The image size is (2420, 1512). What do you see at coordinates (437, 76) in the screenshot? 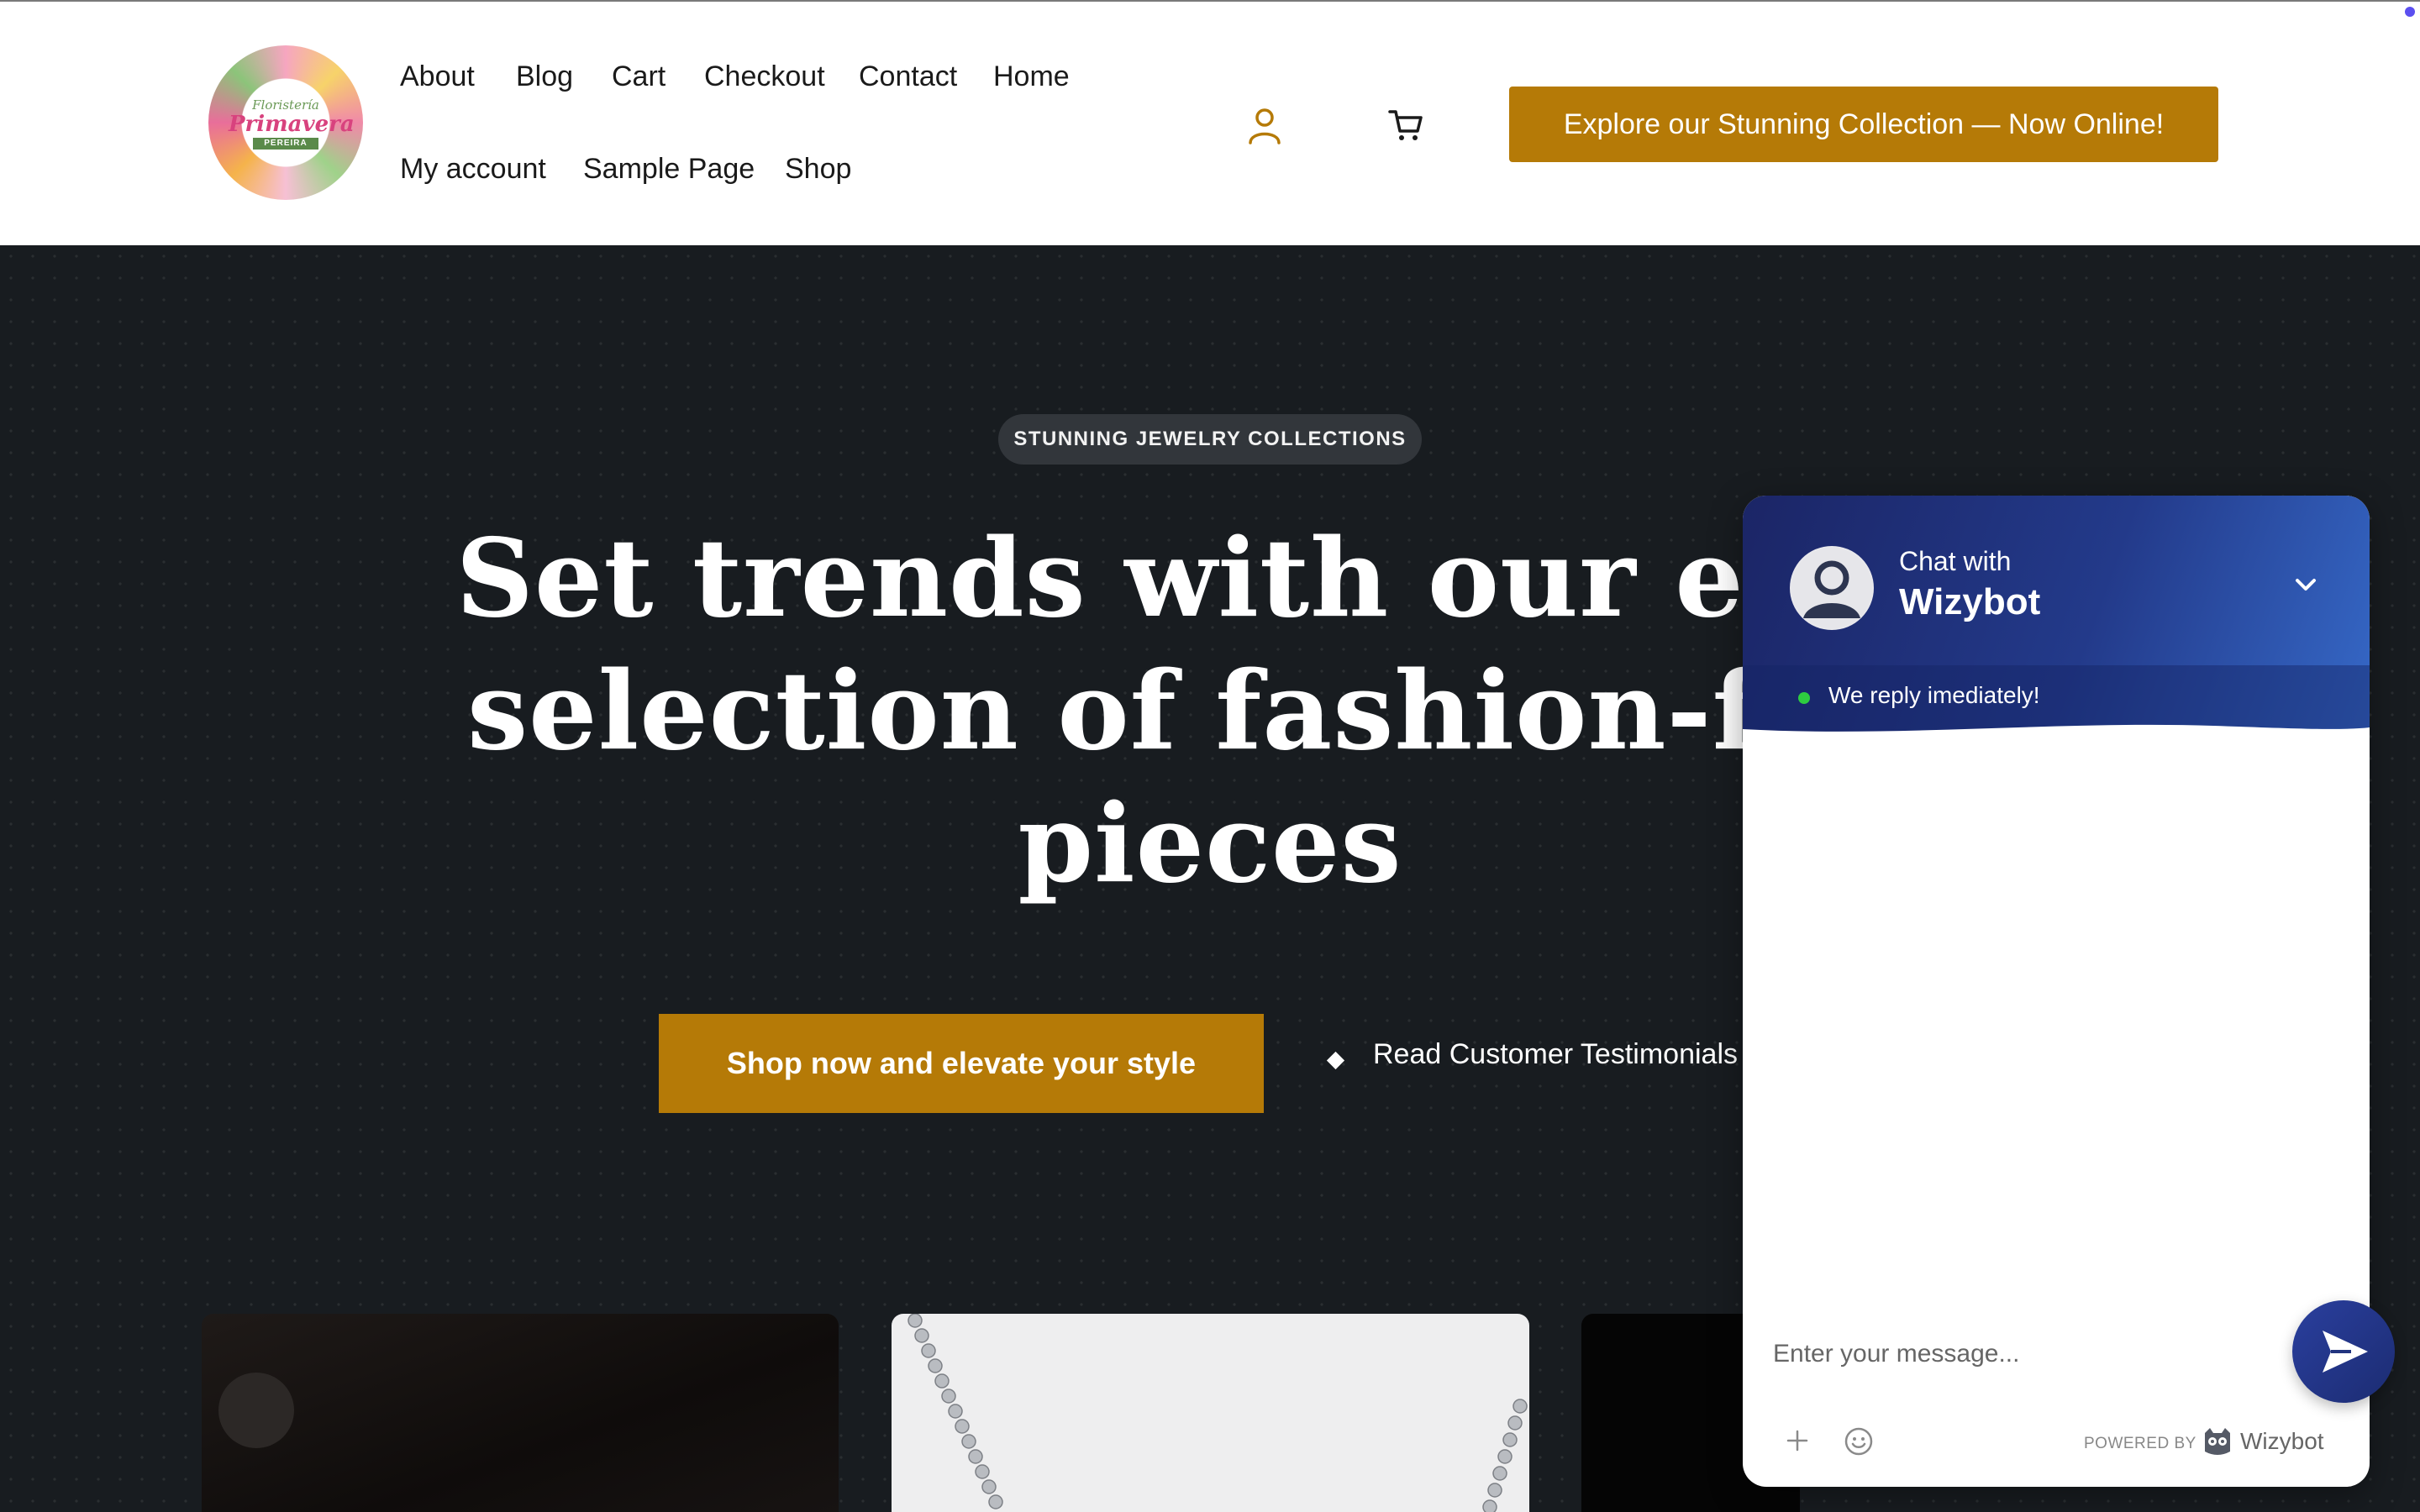
I see `nav-about: About` at bounding box center [437, 76].